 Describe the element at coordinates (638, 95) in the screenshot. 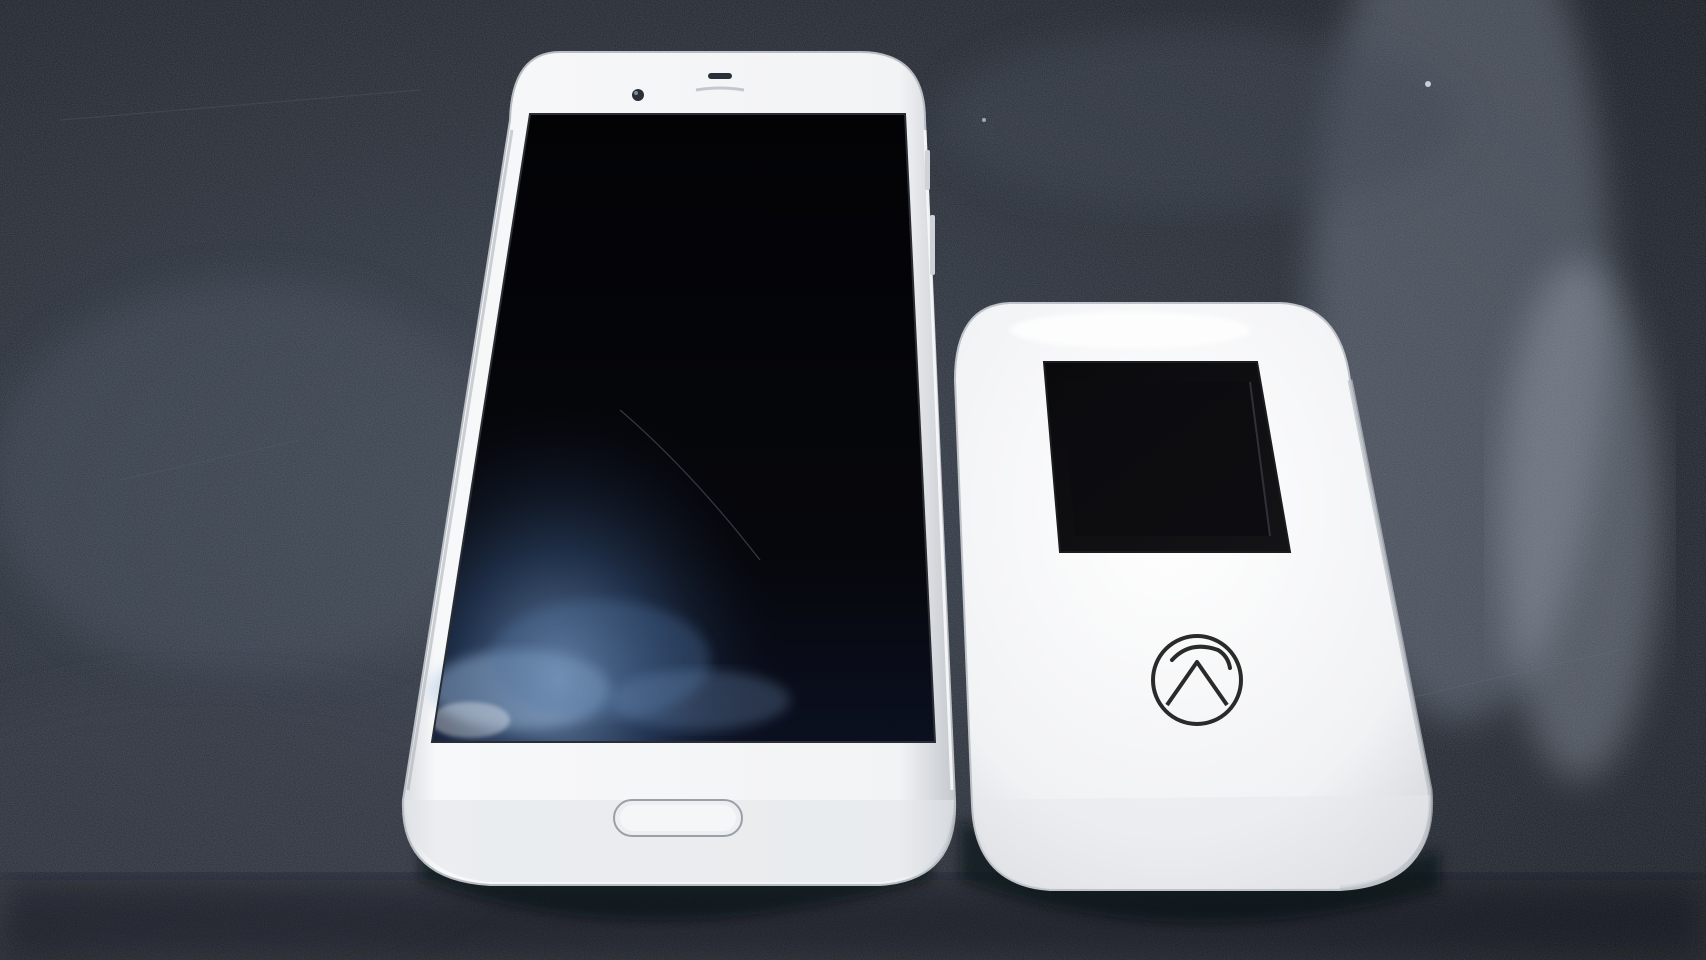

I see `front-camera-icon` at that location.